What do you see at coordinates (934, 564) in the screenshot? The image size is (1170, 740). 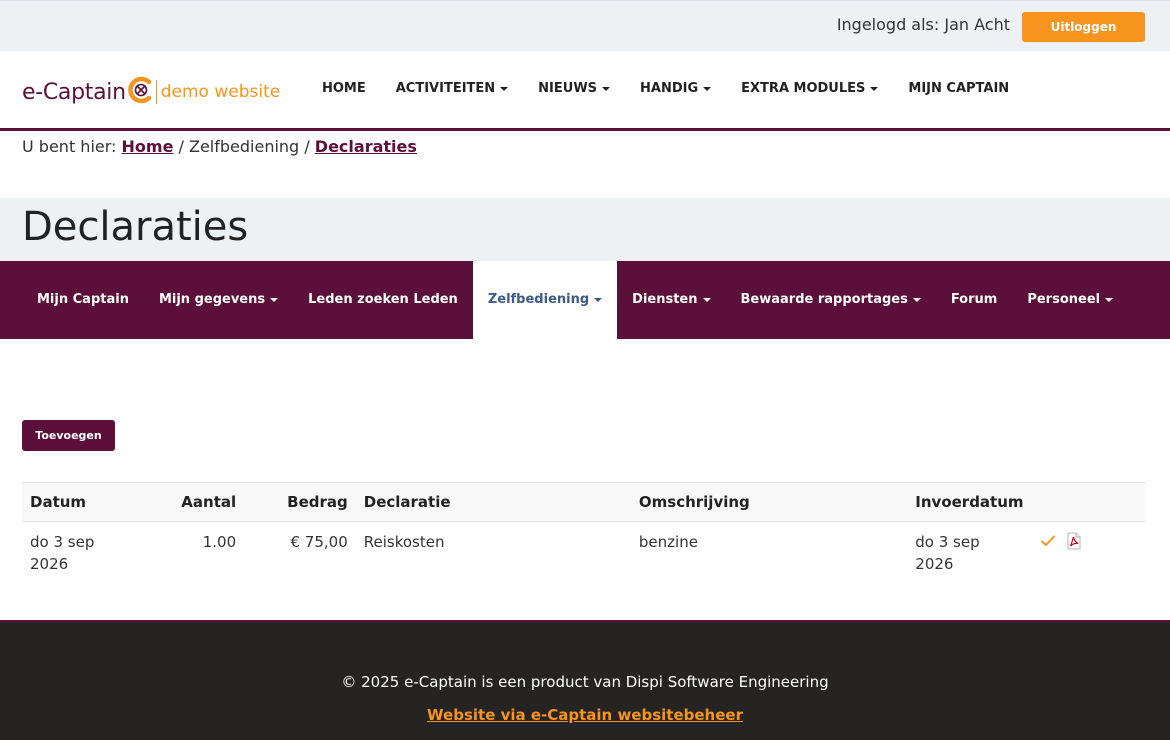 I see `cell-invoer-year: 2026` at bounding box center [934, 564].